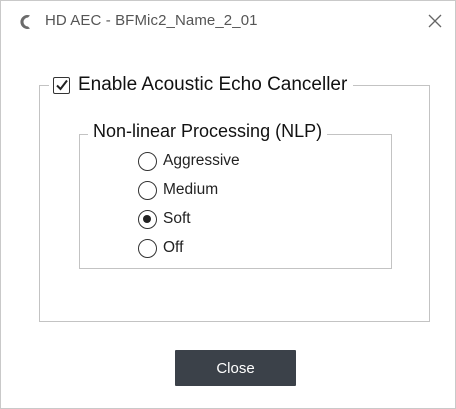 The image size is (456, 409). I want to click on aec-enable-toggle: Enable Acoustic Echo Canceller, so click(201, 85).